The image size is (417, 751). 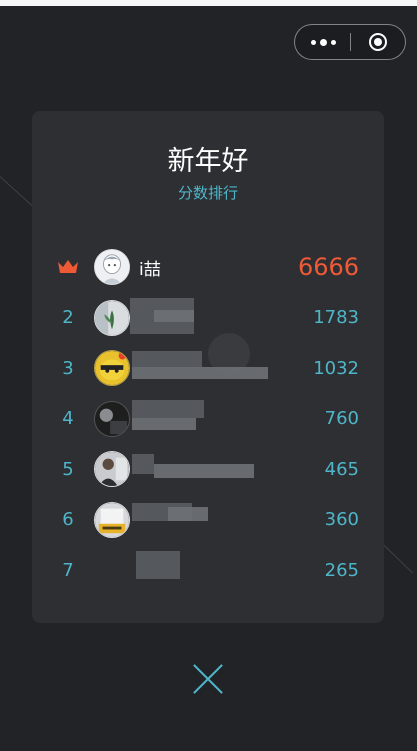 I want to click on player-name: i喆, so click(x=150, y=269).